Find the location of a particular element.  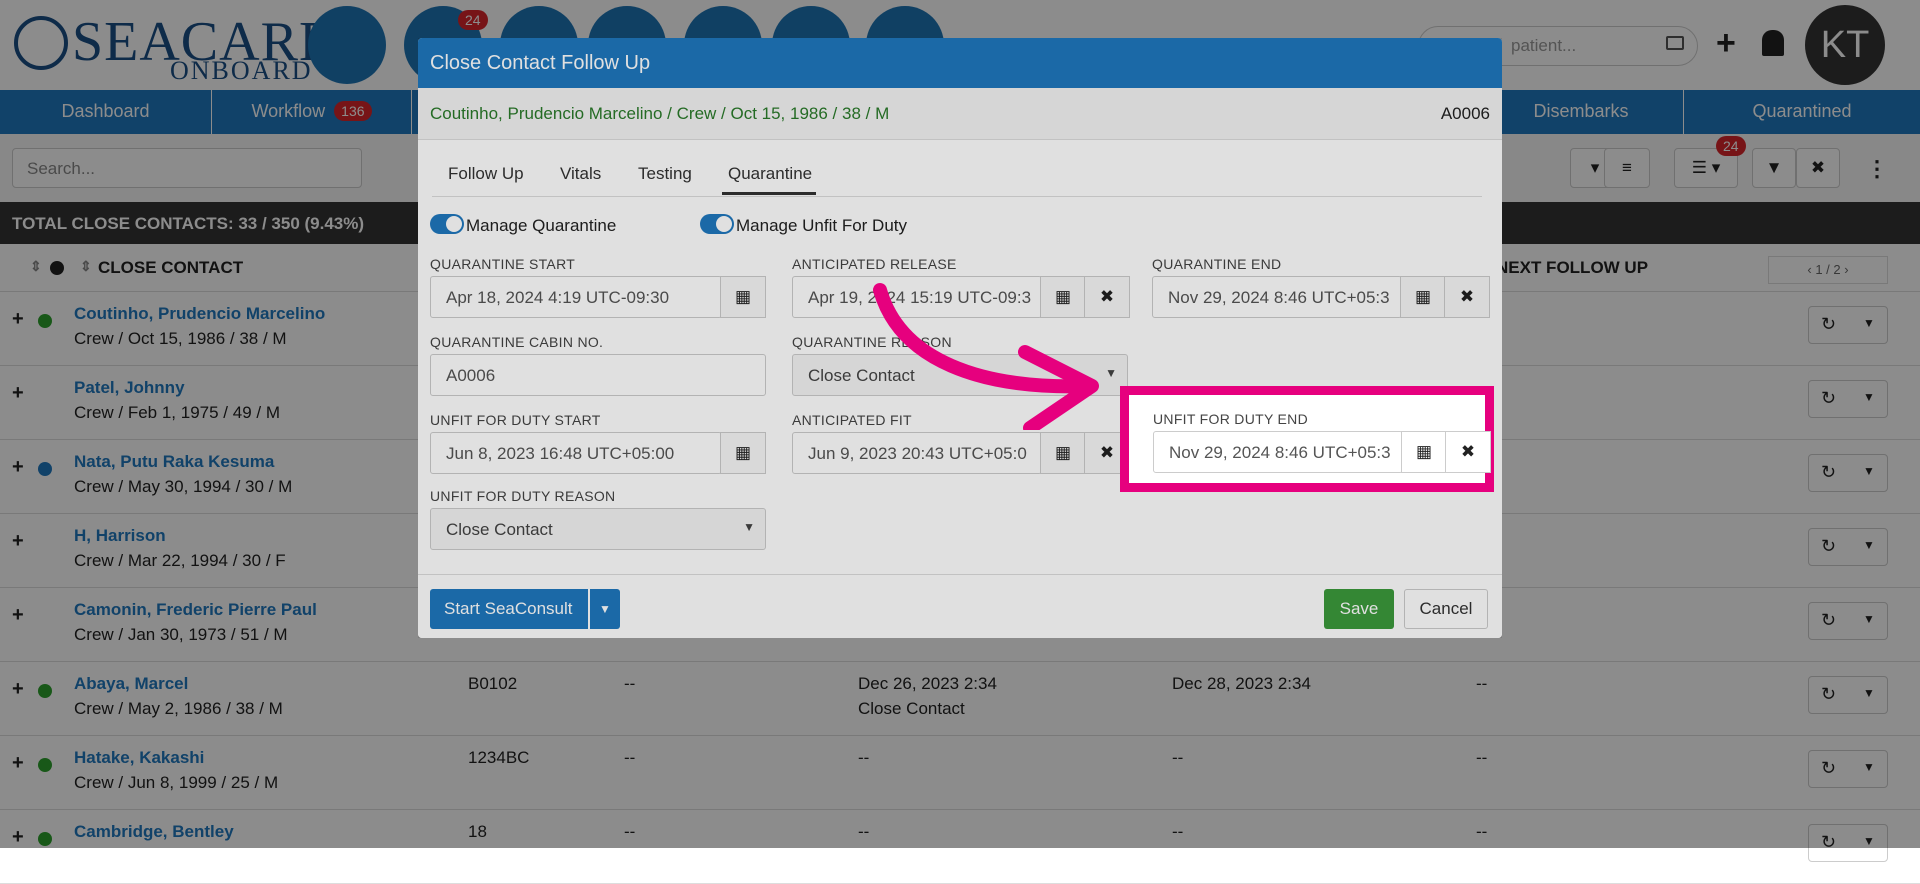

cabin-input: A0006 is located at coordinates (598, 375).